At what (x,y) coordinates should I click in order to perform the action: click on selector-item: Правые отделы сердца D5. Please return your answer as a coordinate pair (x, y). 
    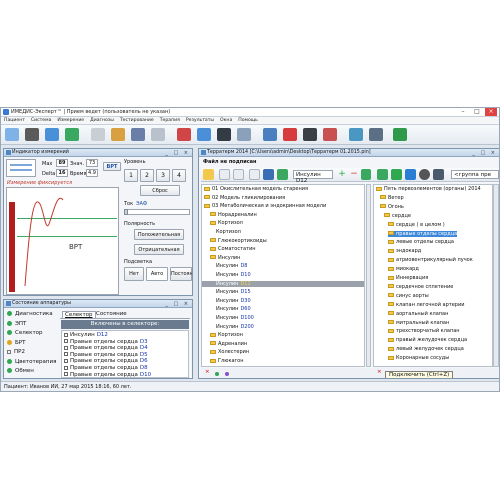
    Looking at the image, I should click on (106, 355).